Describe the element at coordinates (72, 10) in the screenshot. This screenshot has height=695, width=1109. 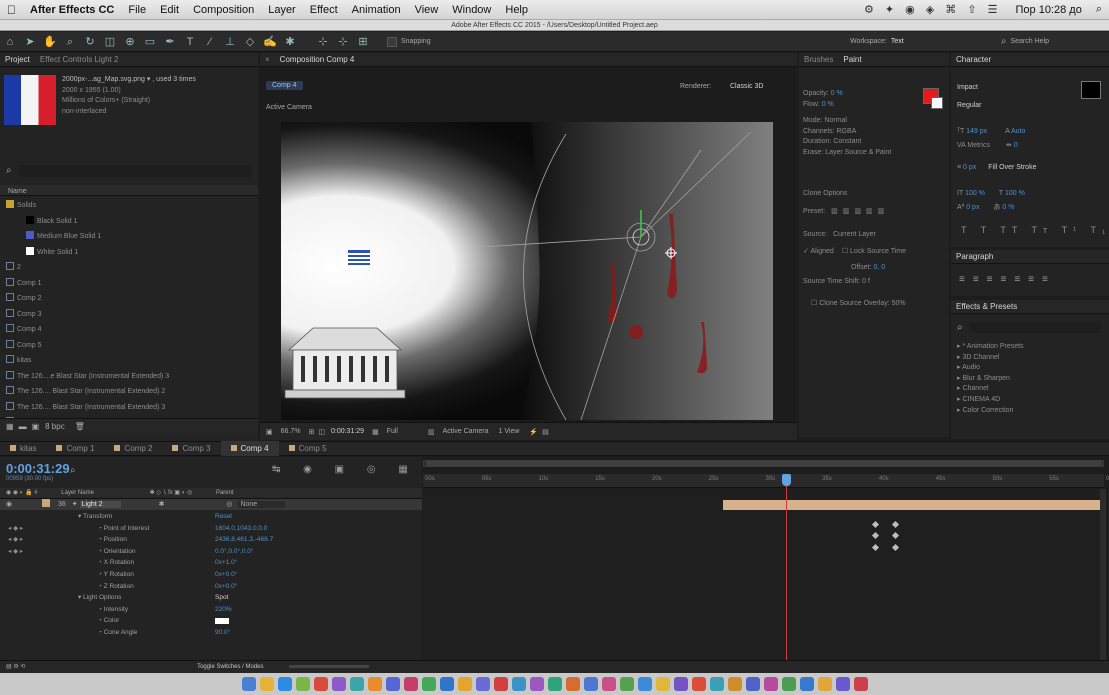
I see `app-menu: After Effects CC` at that location.